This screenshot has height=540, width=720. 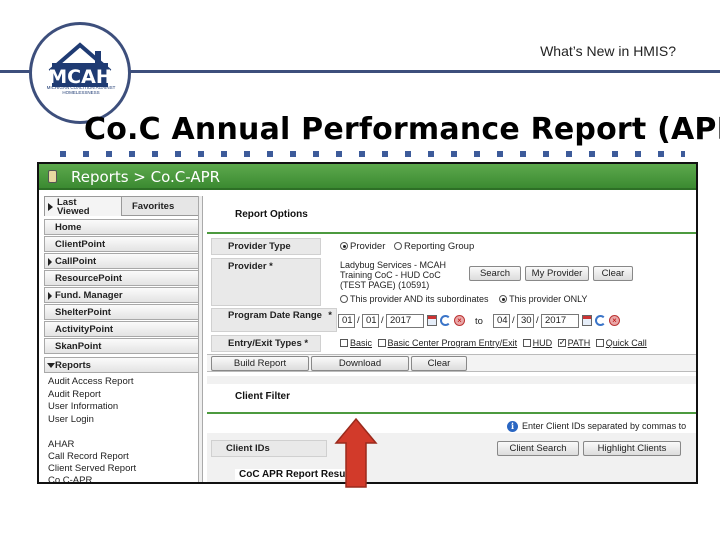 I want to click on mcah-logo-mark: MCAH, so click(x=80, y=65).